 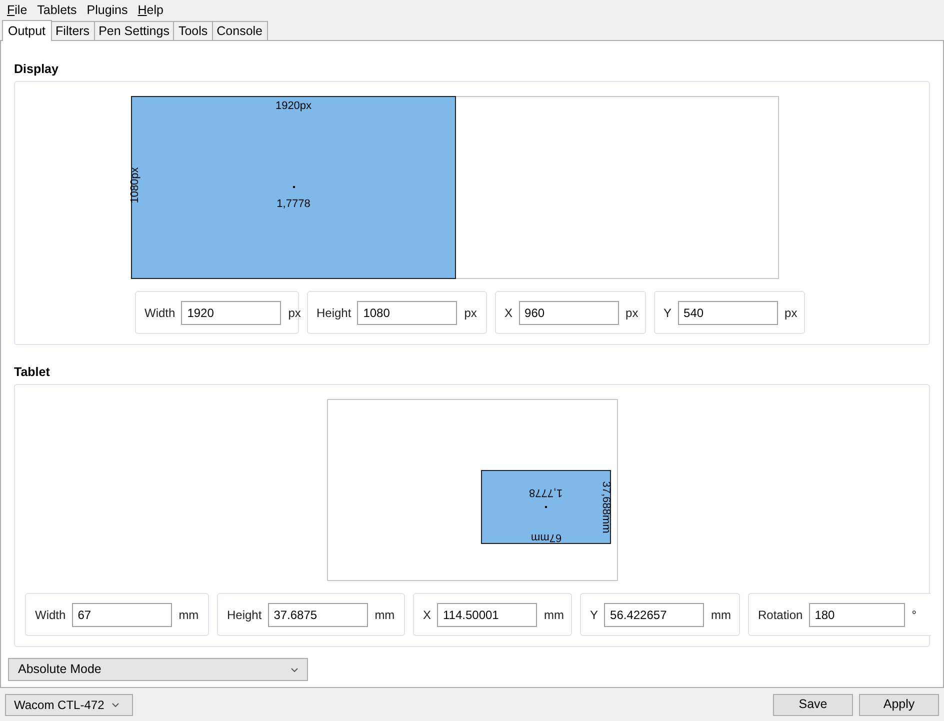 What do you see at coordinates (122, 614) in the screenshot?
I see `input-field: 67` at bounding box center [122, 614].